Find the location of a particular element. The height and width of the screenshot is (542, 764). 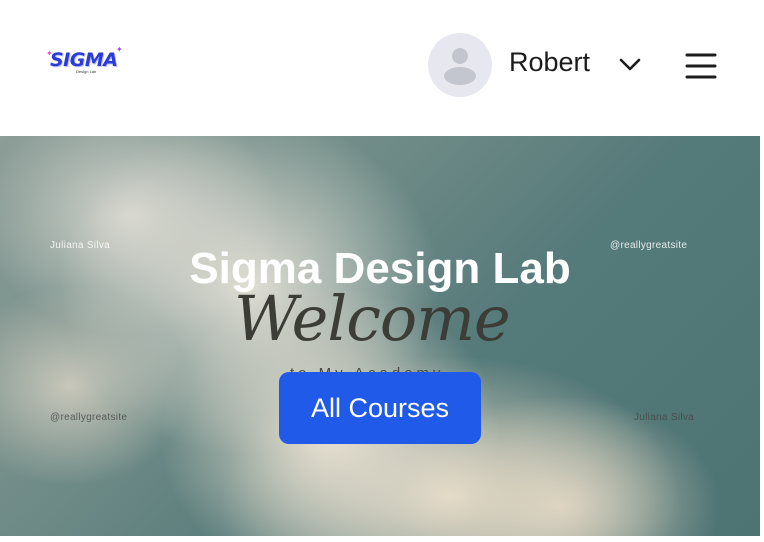

brand-logo: ✦ SIGMA ✦ Design Lab is located at coordinates (86, 64).